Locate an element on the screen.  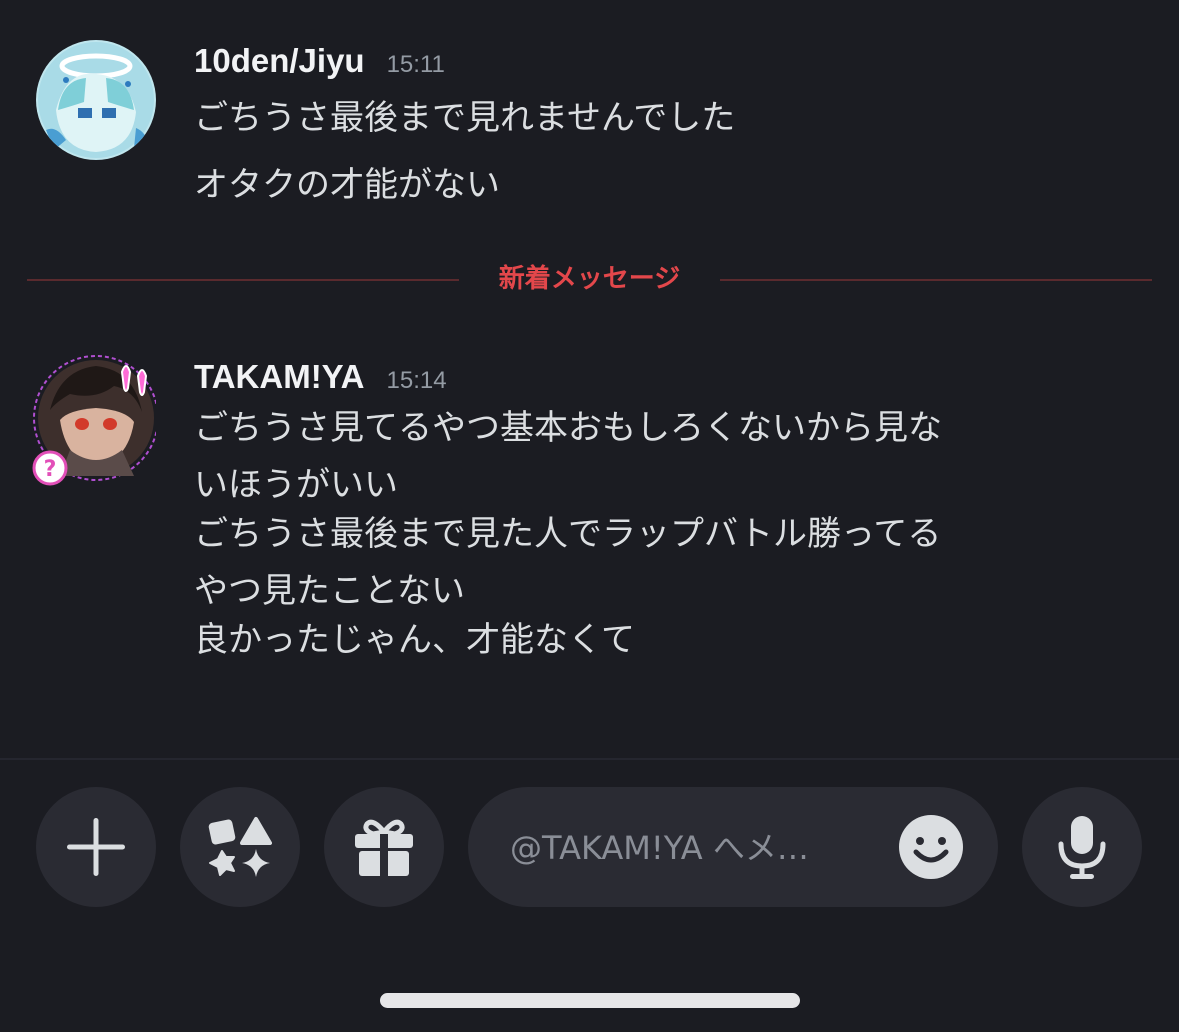
smile-emoji-icon is located at coordinates (931, 847).